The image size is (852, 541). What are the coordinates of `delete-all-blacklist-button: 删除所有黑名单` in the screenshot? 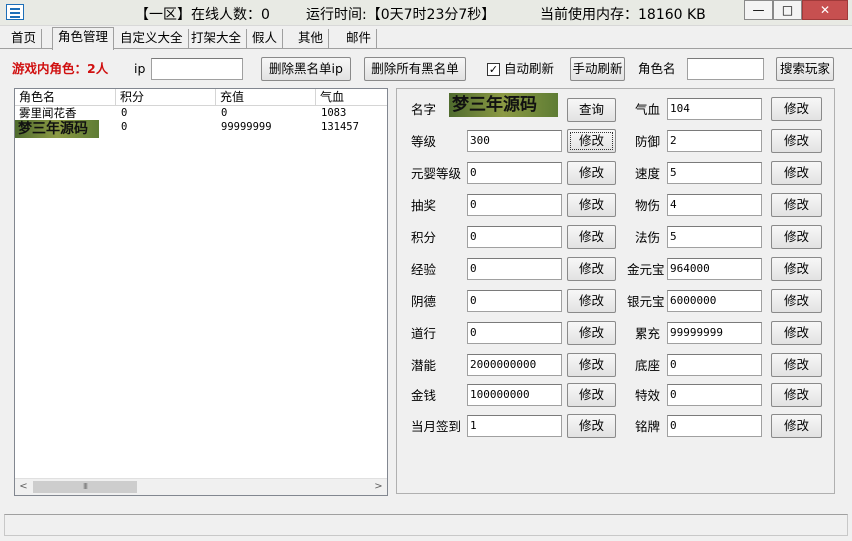 It's located at (415, 69).